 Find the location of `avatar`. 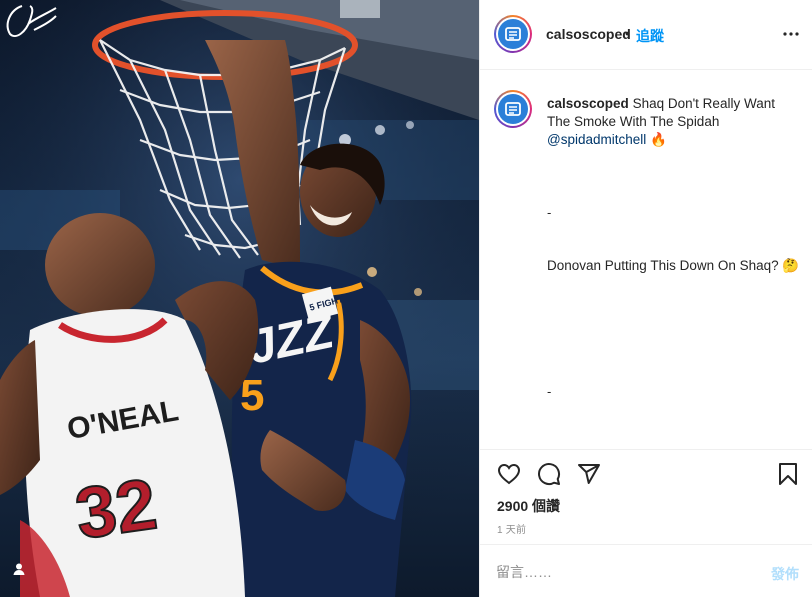

avatar is located at coordinates (513, 34).